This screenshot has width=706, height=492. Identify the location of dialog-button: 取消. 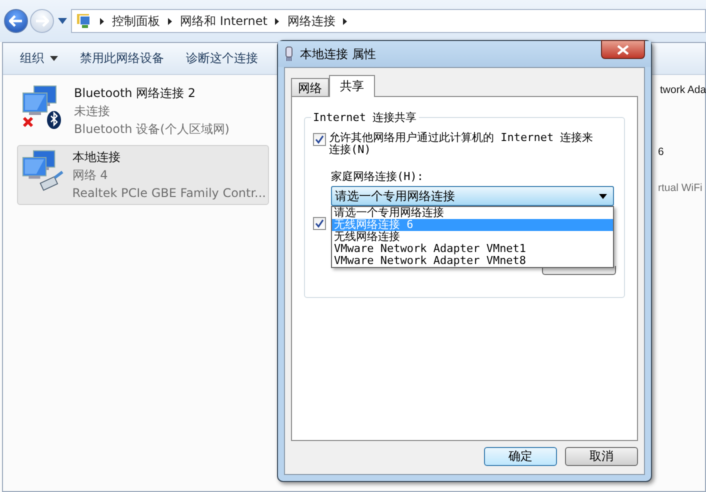
(601, 456).